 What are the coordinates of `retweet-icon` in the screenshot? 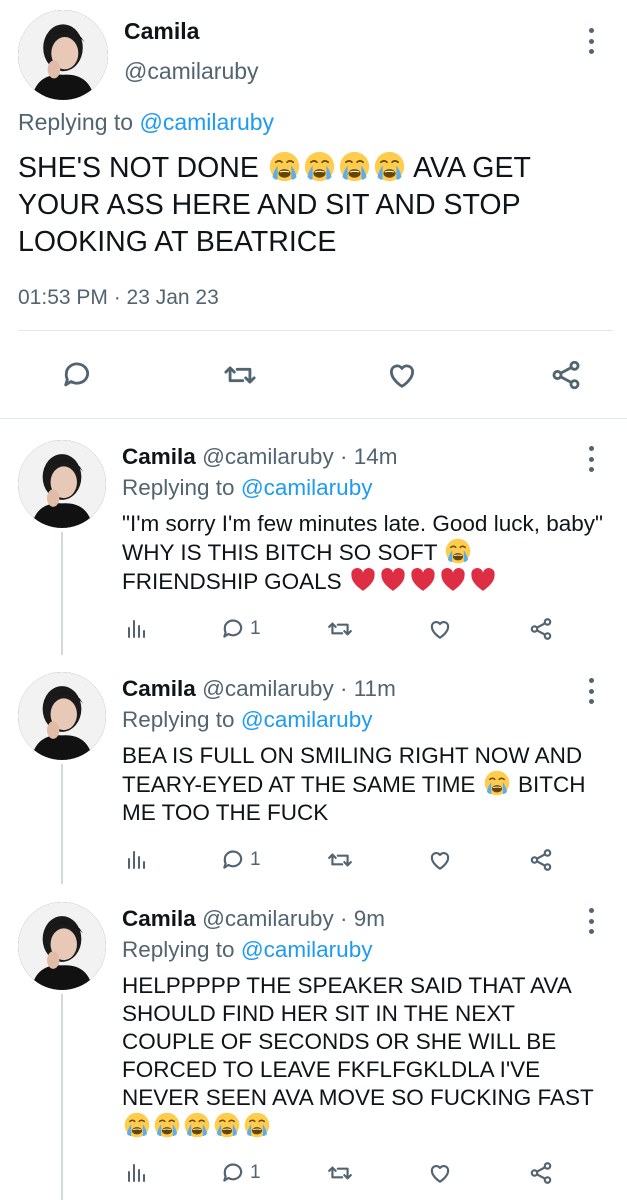 It's located at (240, 375).